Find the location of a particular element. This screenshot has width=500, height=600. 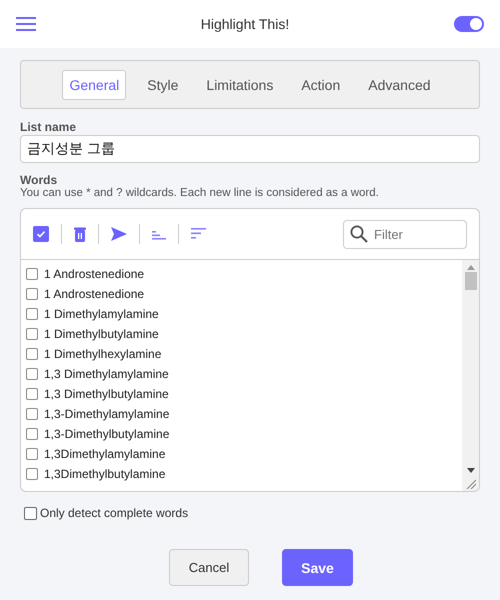

scrollbar-thumb is located at coordinates (470, 281).